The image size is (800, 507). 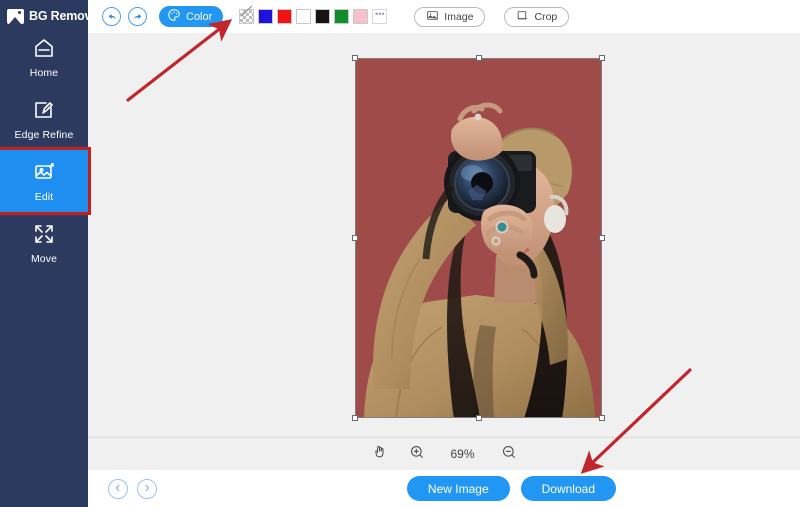 I want to click on new-image-button: New Image, so click(x=458, y=488).